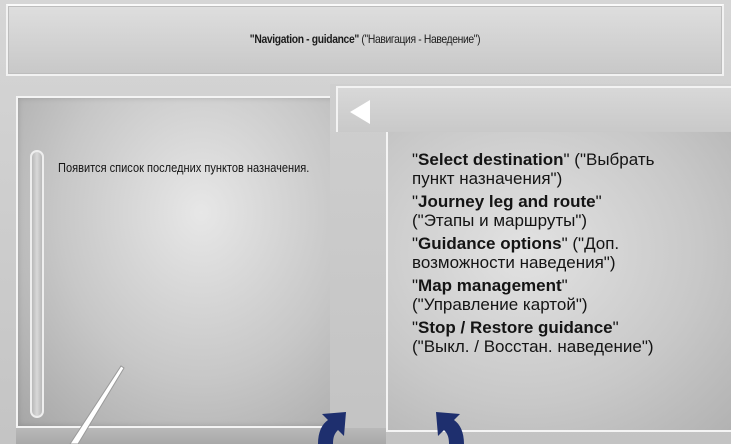 This screenshot has width=731, height=444. What do you see at coordinates (391, 428) in the screenshot?
I see `navy-curved-arrow-icon` at bounding box center [391, 428].